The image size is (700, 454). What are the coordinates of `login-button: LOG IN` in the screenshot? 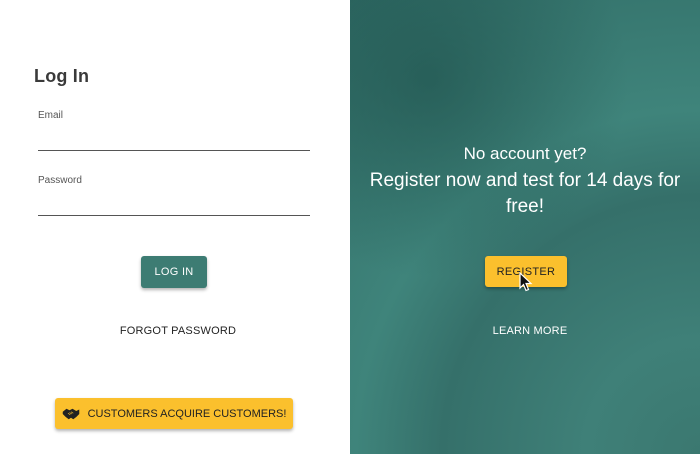 It's located at (174, 272).